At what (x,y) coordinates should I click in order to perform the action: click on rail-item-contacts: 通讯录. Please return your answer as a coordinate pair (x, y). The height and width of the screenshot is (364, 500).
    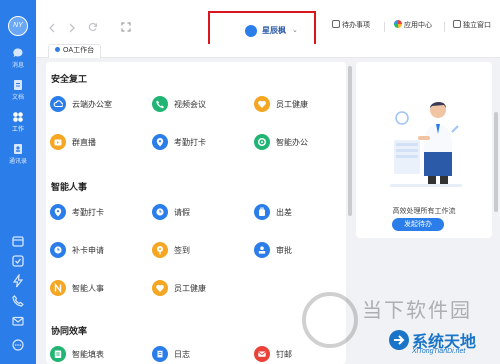
    Looking at the image, I should click on (18, 154).